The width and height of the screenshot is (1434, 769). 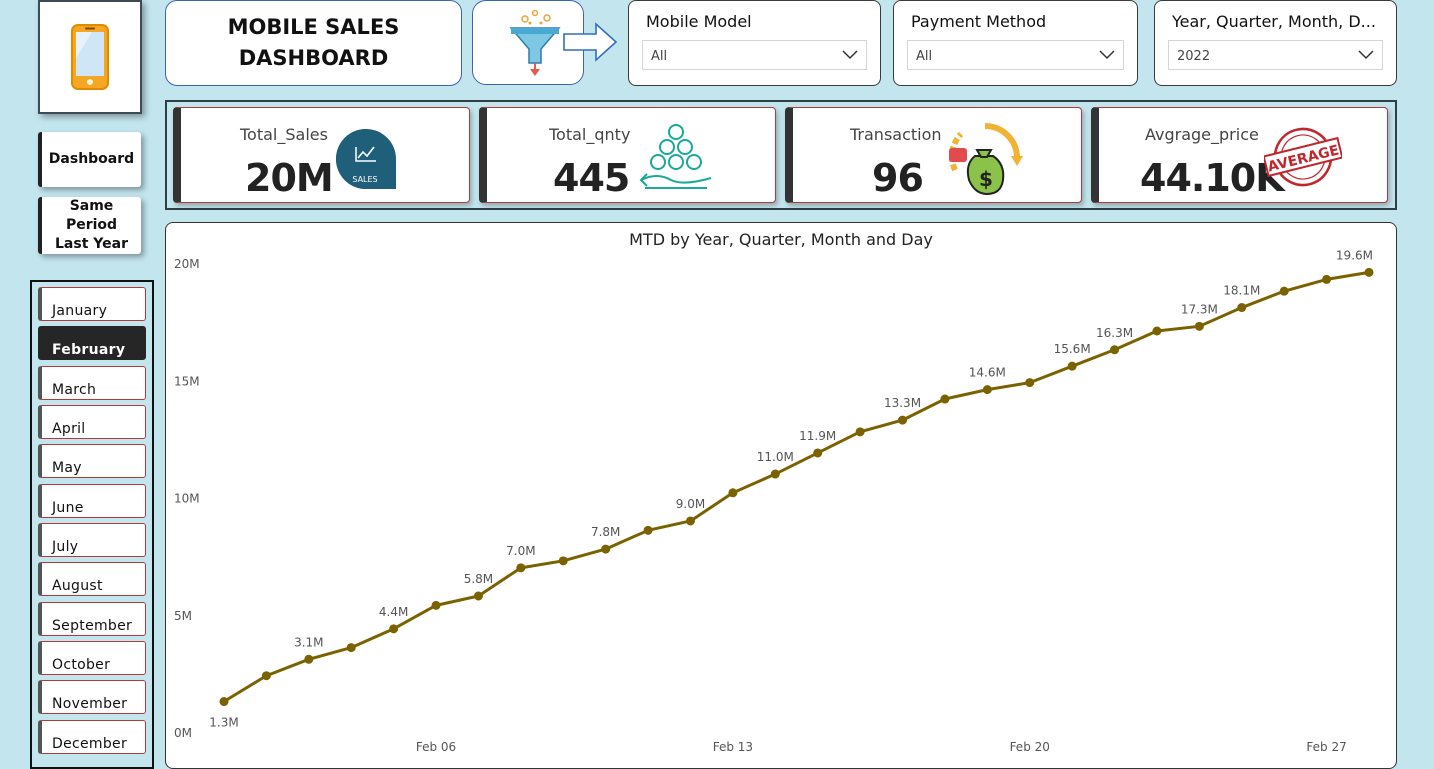 What do you see at coordinates (1202, 134) in the screenshot?
I see `kpi-label: Avgrage_price` at bounding box center [1202, 134].